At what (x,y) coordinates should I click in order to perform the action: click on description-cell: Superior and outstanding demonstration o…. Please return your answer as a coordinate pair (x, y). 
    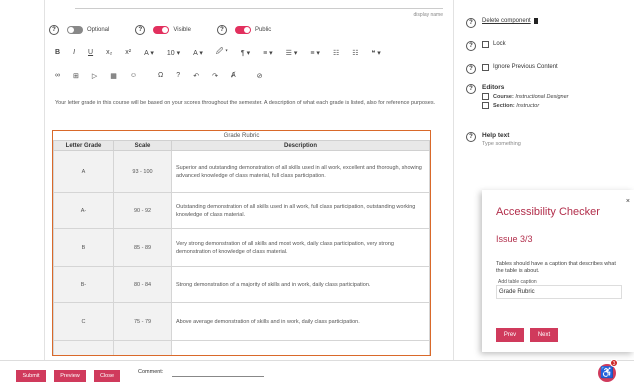
    Looking at the image, I should click on (300, 171).